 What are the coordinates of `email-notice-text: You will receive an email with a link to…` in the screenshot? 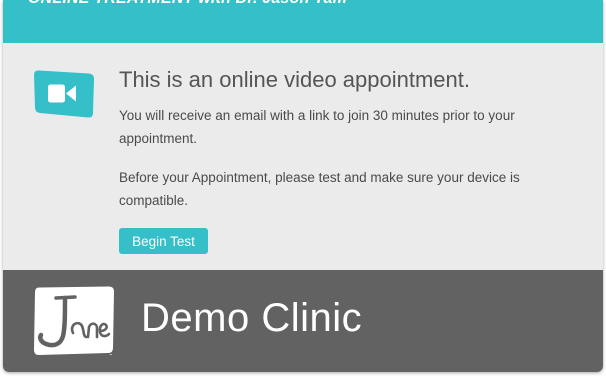 It's located at (317, 127).